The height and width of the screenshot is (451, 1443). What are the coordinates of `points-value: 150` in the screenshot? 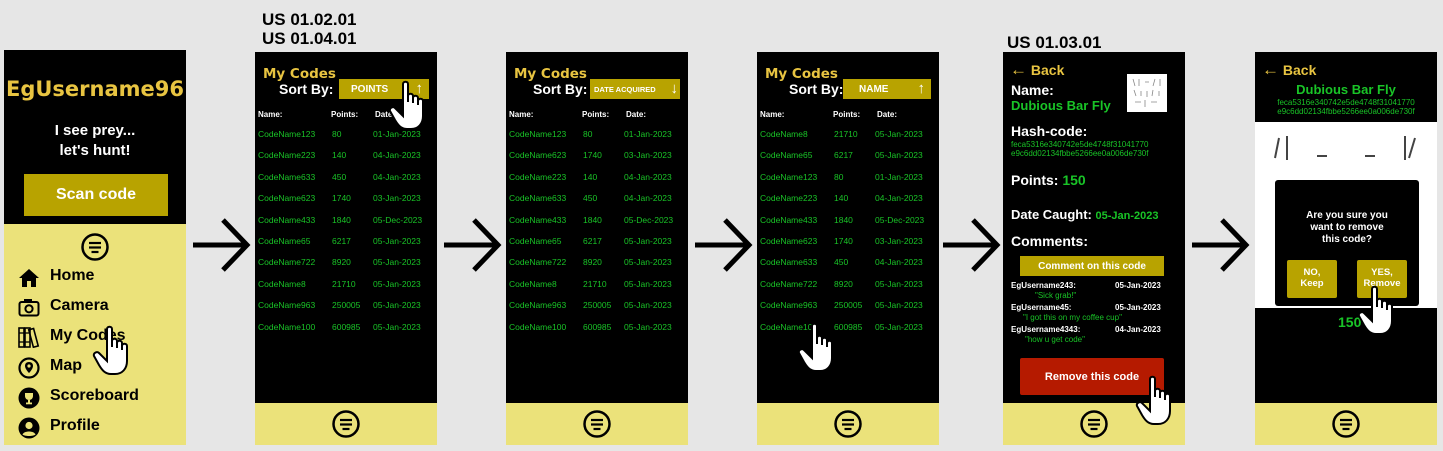 It's located at (1074, 180).